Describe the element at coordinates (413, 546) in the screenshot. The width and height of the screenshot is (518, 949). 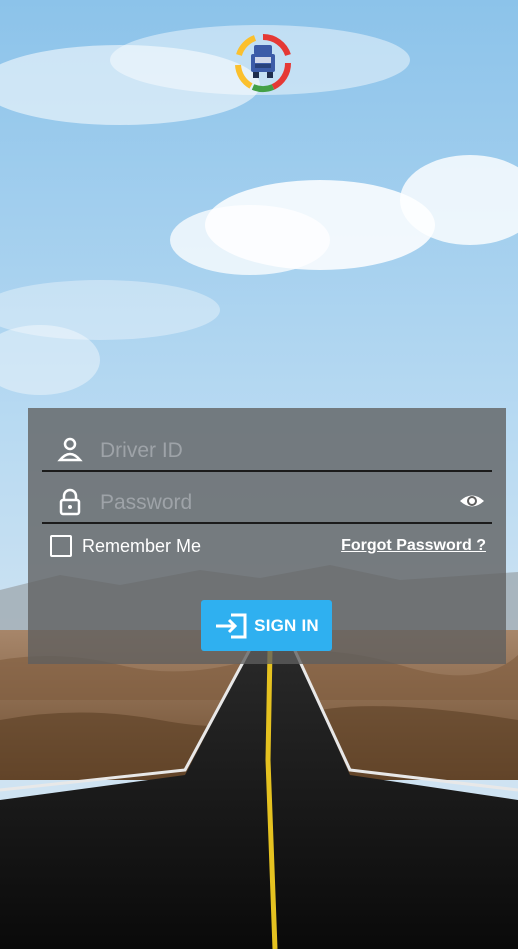
I see `forgot-password-link: Forgot Password ?` at that location.